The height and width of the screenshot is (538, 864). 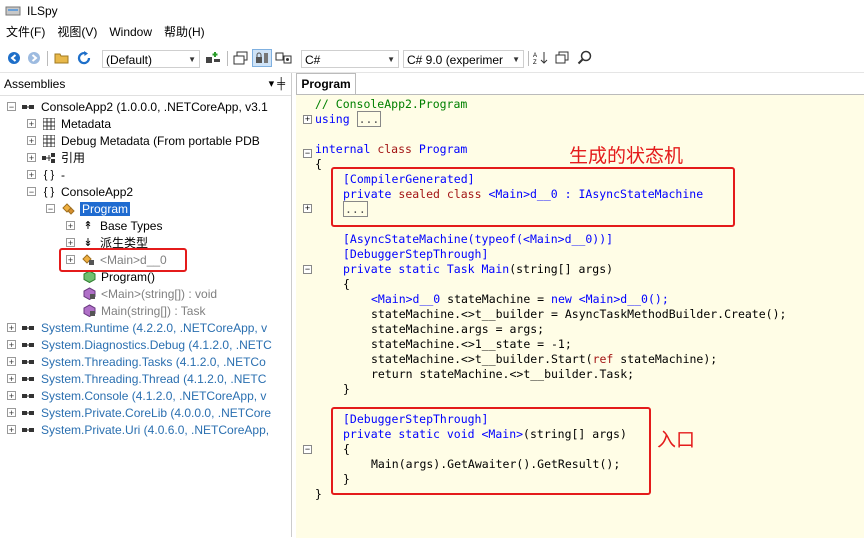 What do you see at coordinates (561, 269) in the screenshot?
I see `code-params: (string[] args)` at bounding box center [561, 269].